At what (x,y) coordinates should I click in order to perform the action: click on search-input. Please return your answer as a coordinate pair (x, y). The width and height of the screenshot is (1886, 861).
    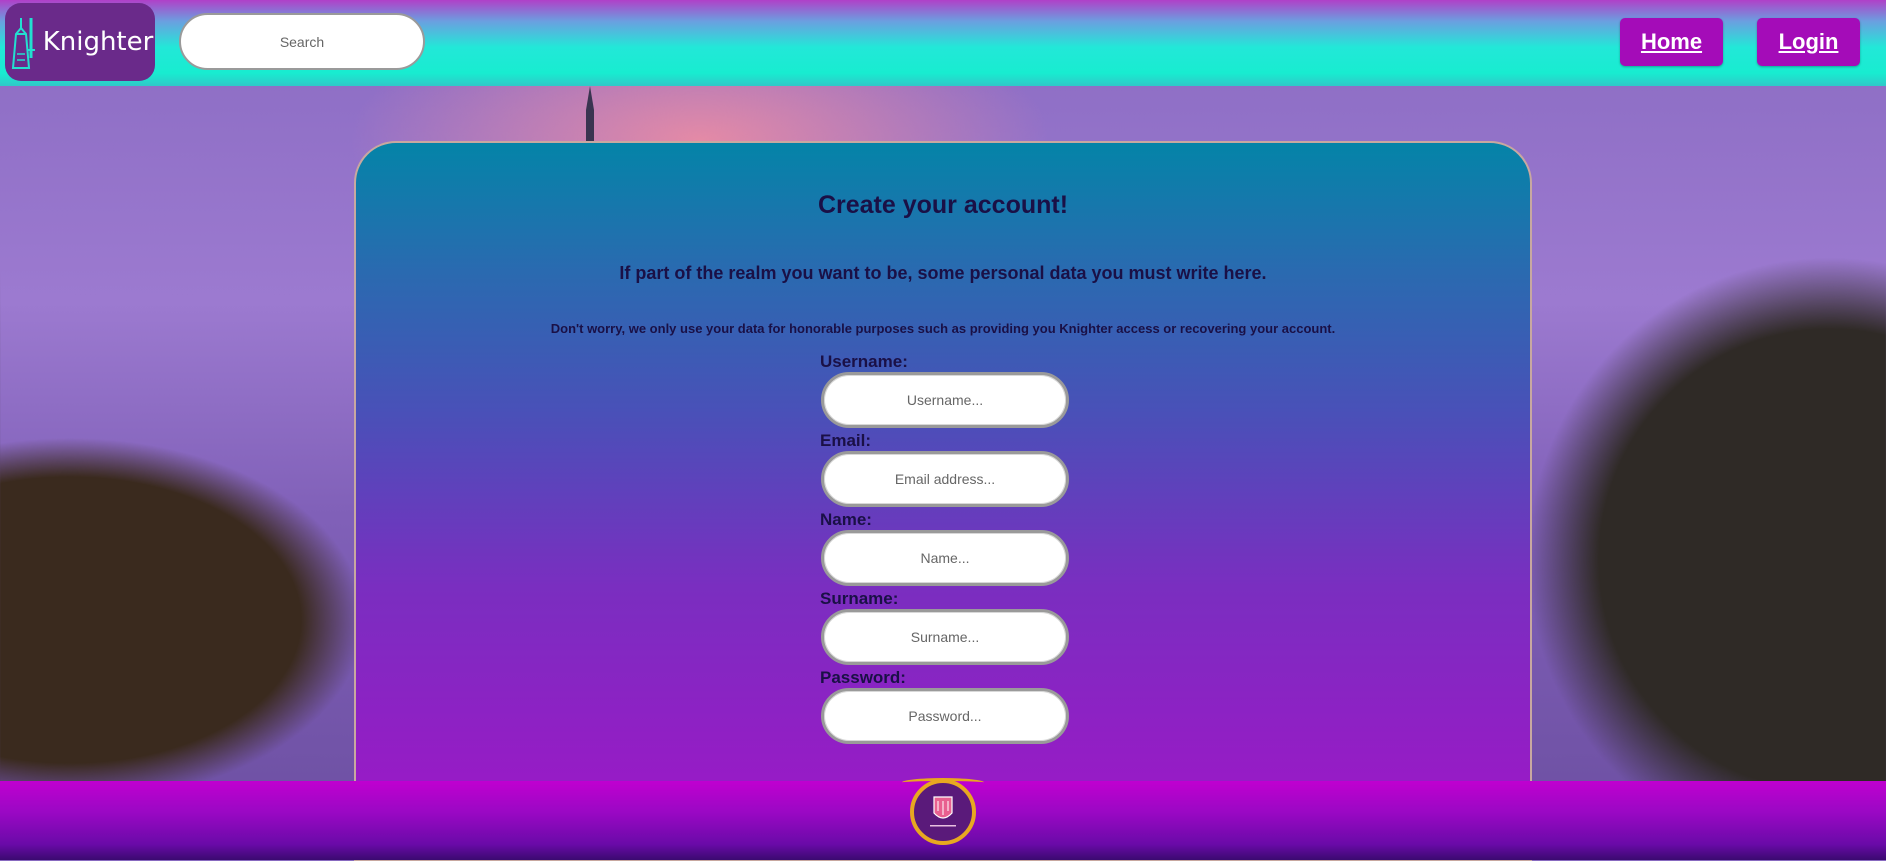
    Looking at the image, I should click on (302, 41).